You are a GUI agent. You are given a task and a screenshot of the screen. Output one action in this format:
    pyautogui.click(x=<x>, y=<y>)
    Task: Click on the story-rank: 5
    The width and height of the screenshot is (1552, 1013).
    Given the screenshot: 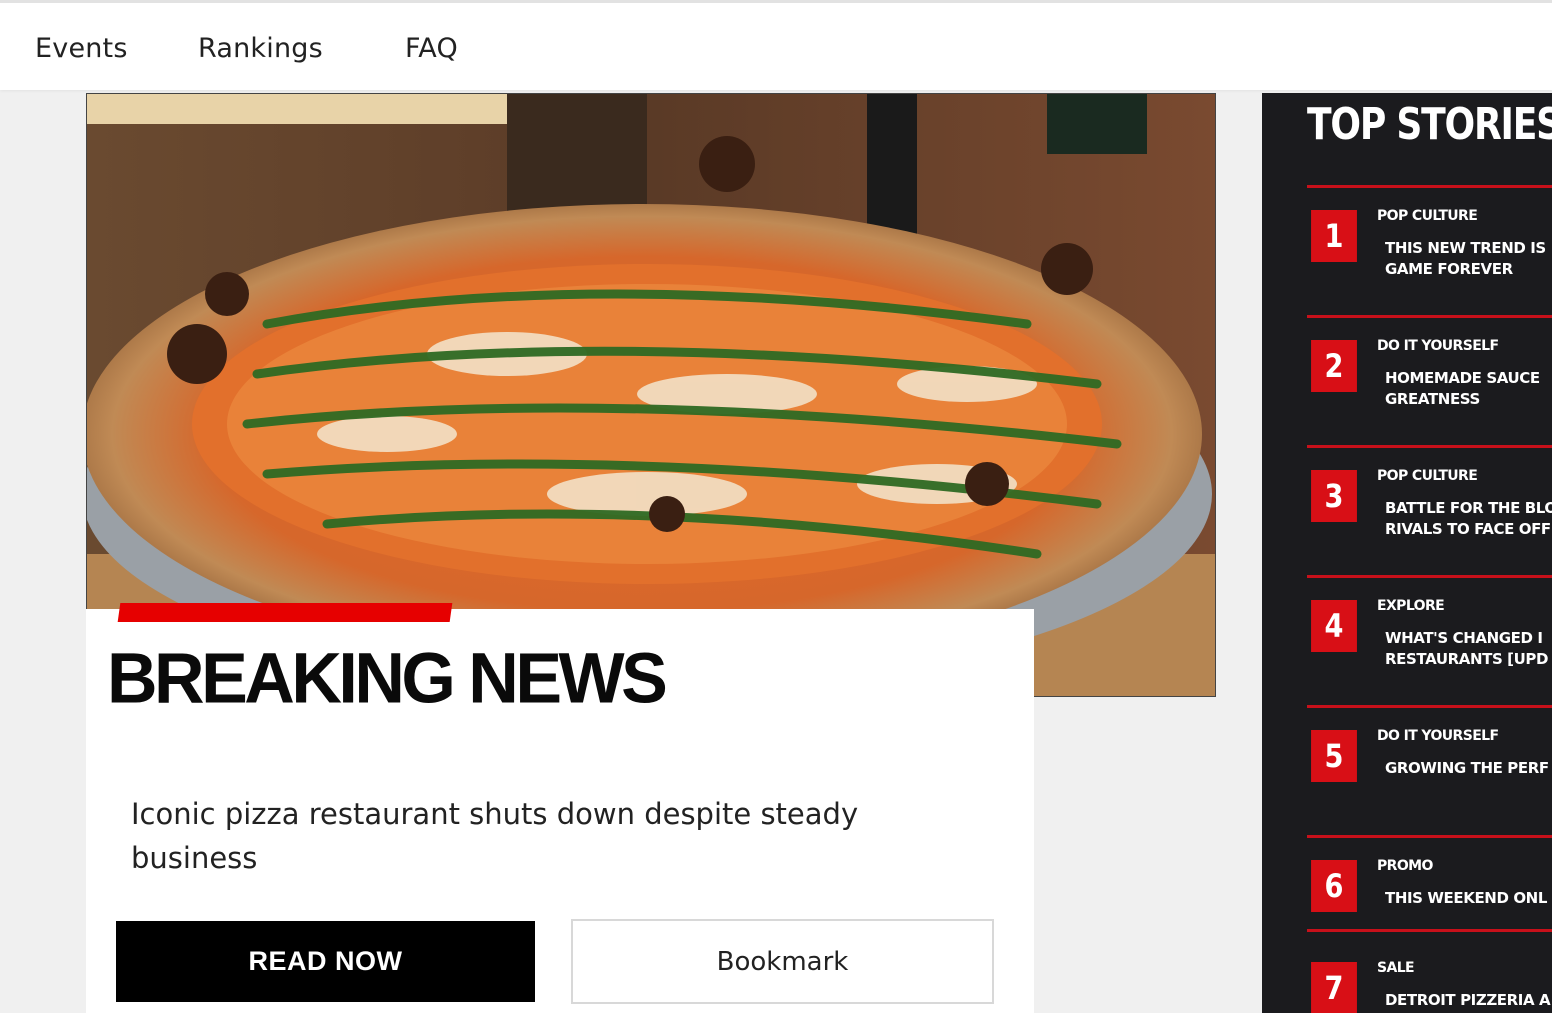 What is the action you would take?
    pyautogui.click(x=1334, y=756)
    